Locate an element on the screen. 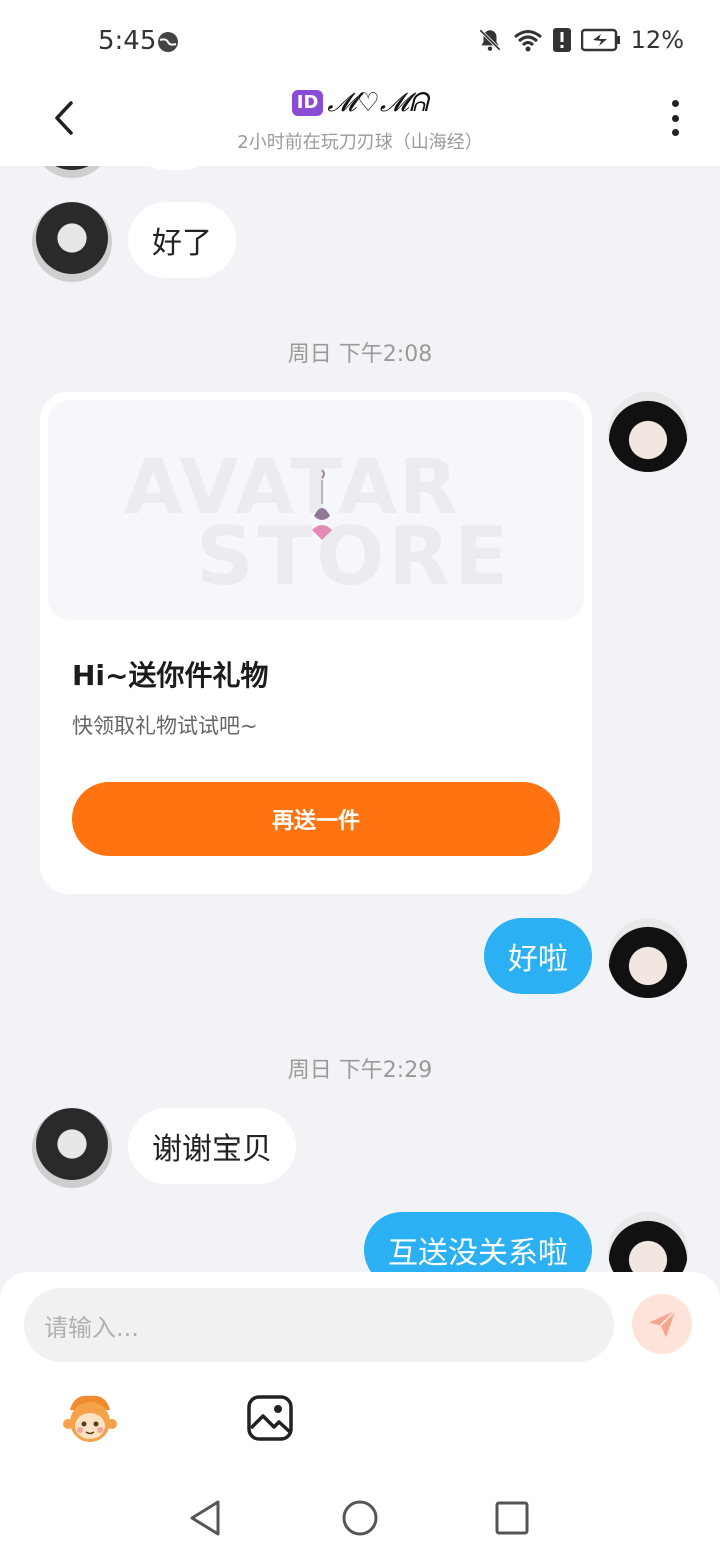 Image resolution: width=720 pixels, height=1560 pixels. watermark-store: STORE is located at coordinates (354, 556).